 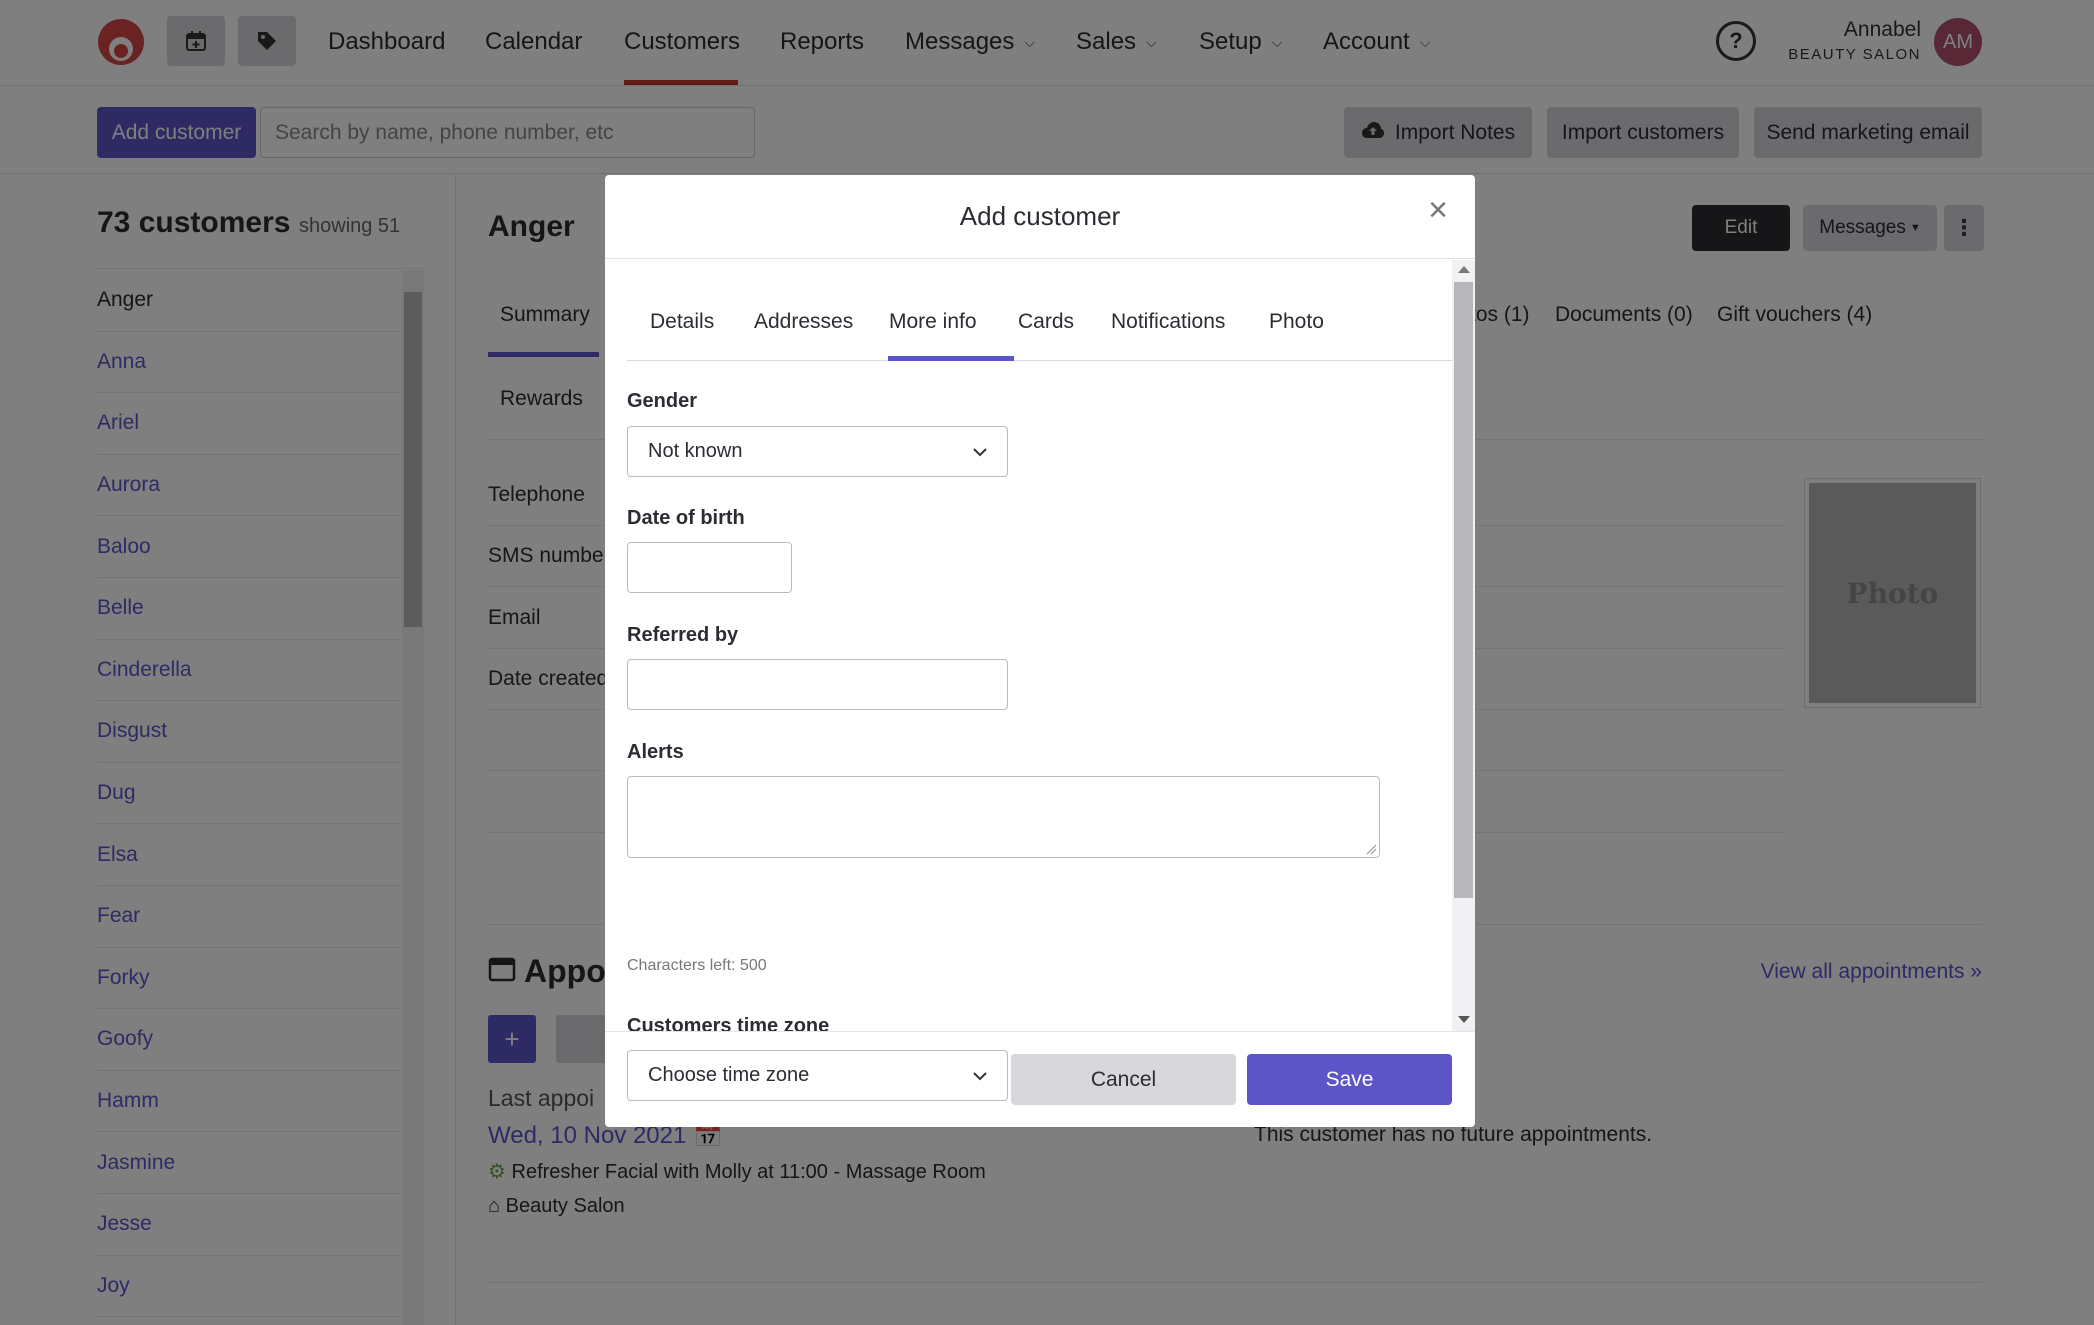 I want to click on modal-header: Add customer ×, so click(x=1040, y=217).